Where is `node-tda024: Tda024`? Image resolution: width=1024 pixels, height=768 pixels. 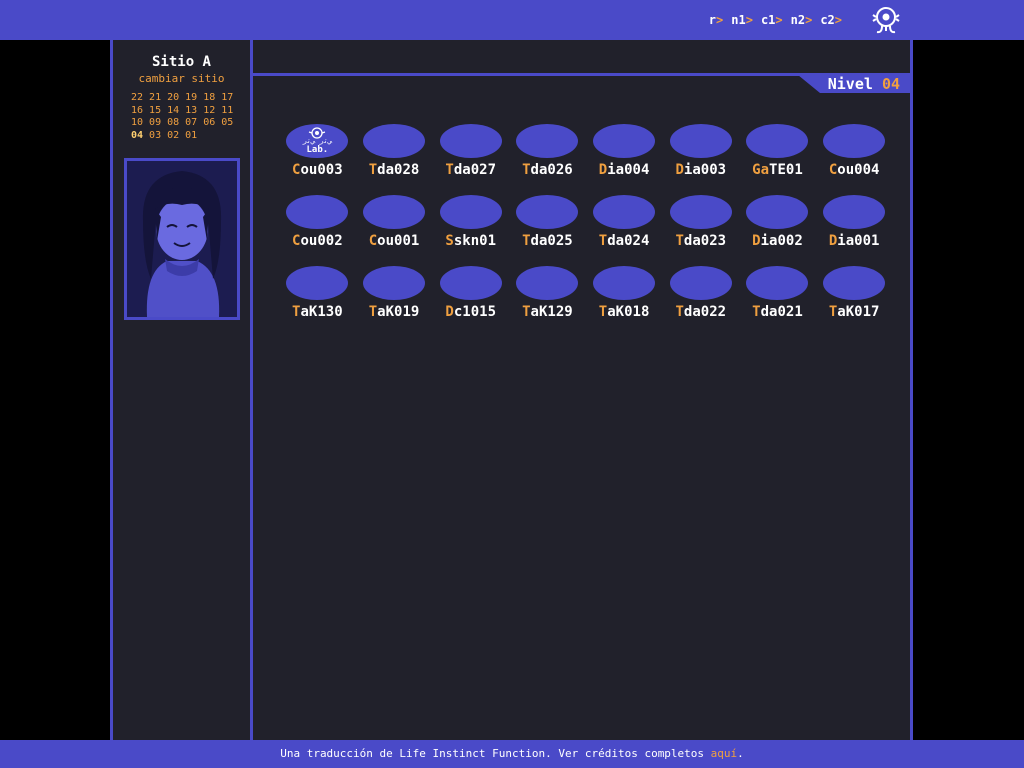
node-tda024: Tda024 is located at coordinates (624, 222).